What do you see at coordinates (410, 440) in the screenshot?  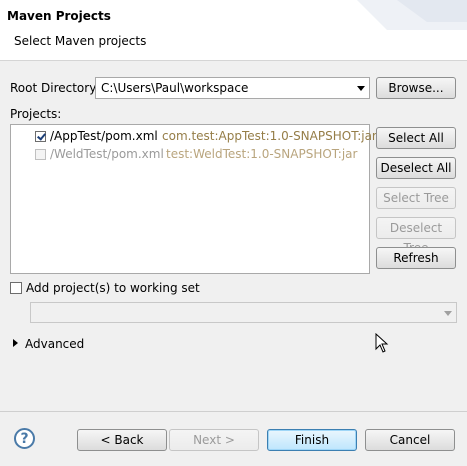 I see `cancel-button: Cancel` at bounding box center [410, 440].